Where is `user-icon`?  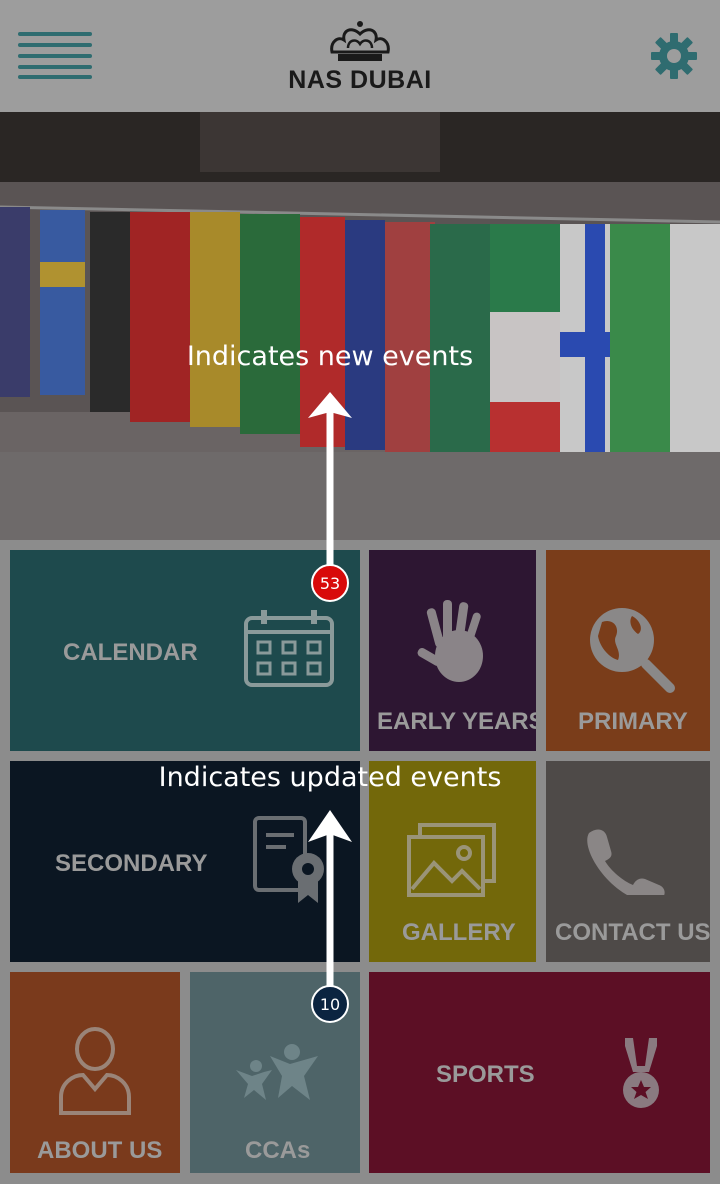
user-icon is located at coordinates (95, 1071).